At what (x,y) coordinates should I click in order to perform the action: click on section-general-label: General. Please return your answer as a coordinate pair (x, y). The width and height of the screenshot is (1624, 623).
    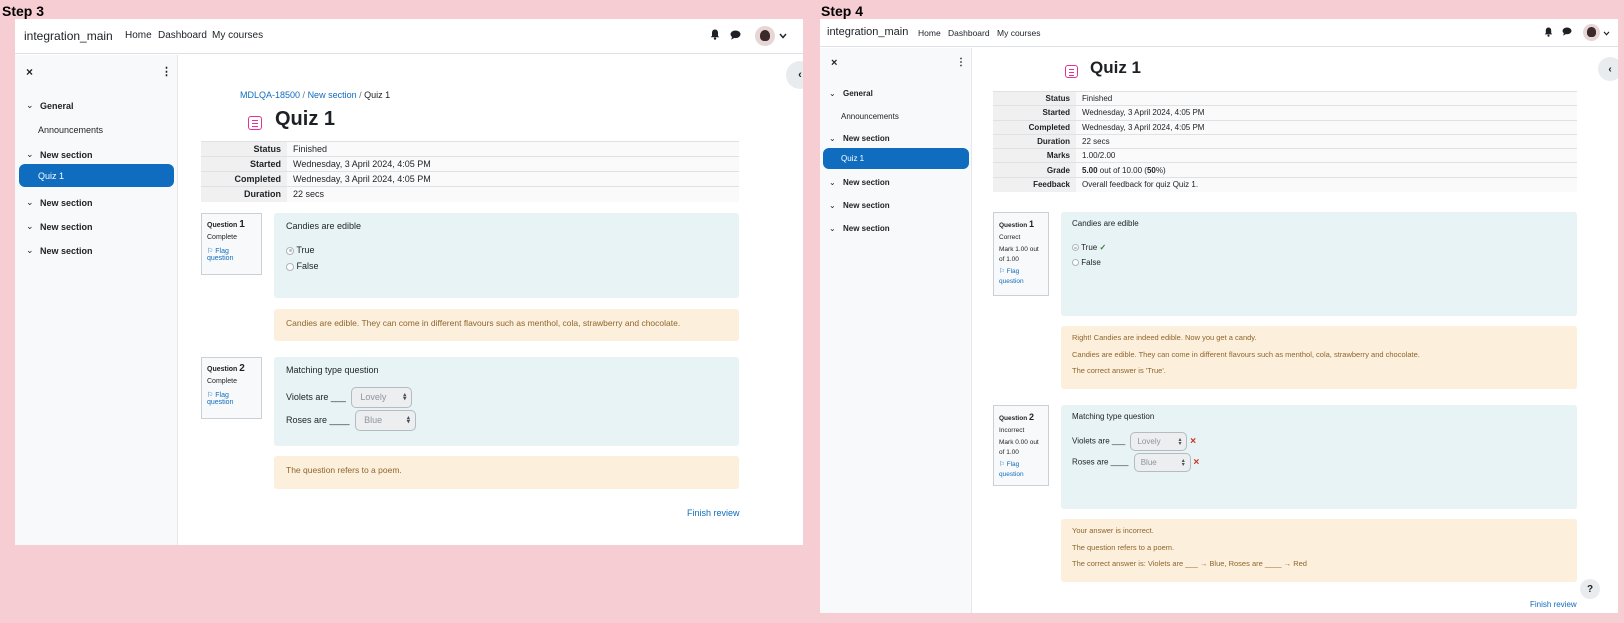
    Looking at the image, I should click on (858, 93).